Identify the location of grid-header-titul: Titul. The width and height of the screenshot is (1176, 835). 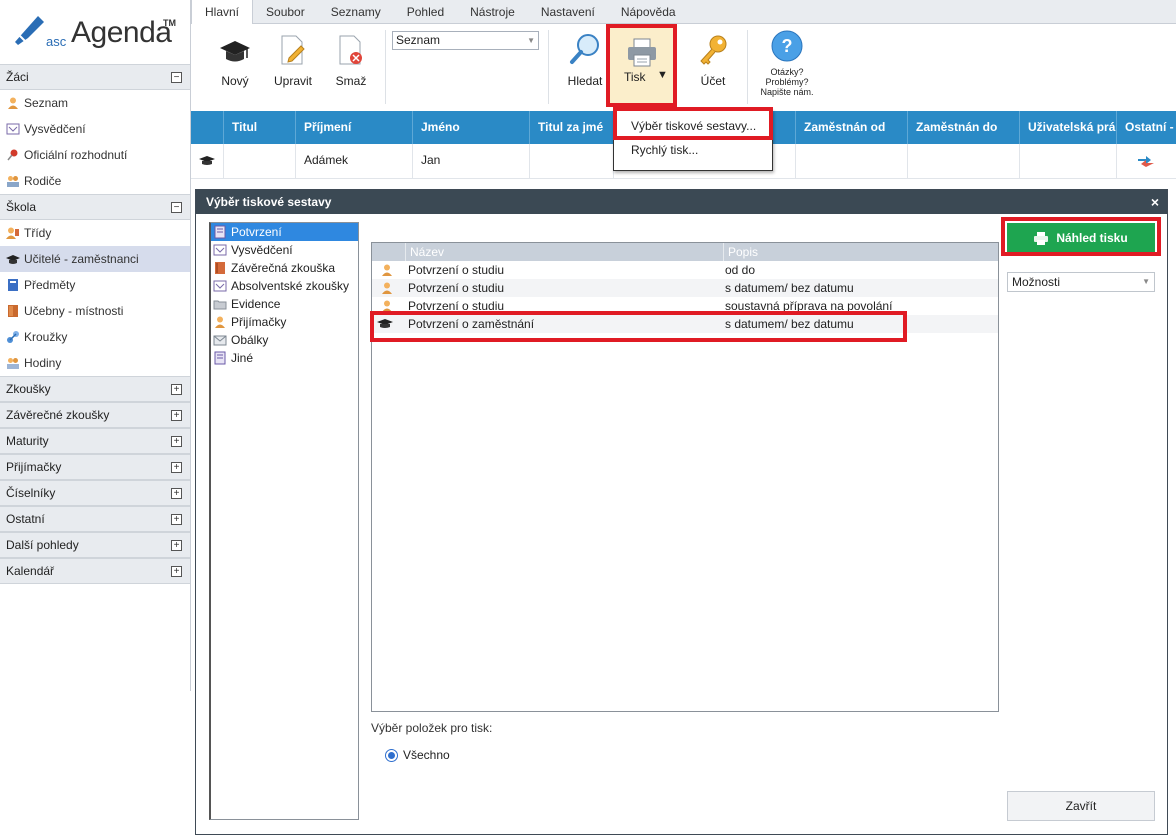
(260, 127).